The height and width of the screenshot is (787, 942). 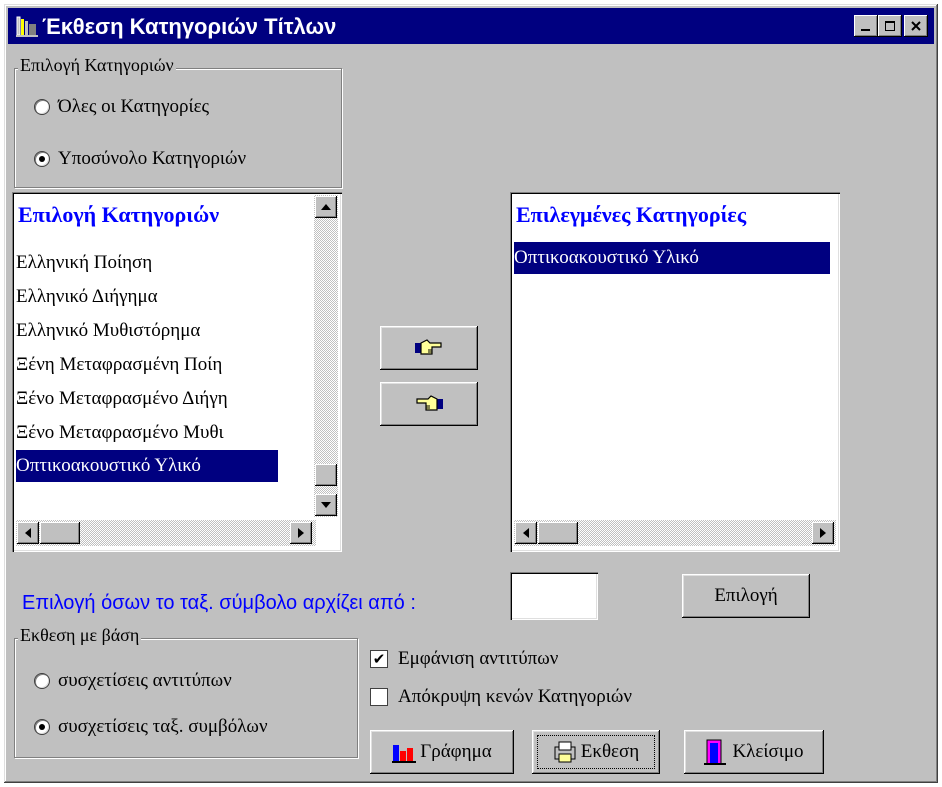 I want to click on chart-button: Γράφημα, so click(x=442, y=752).